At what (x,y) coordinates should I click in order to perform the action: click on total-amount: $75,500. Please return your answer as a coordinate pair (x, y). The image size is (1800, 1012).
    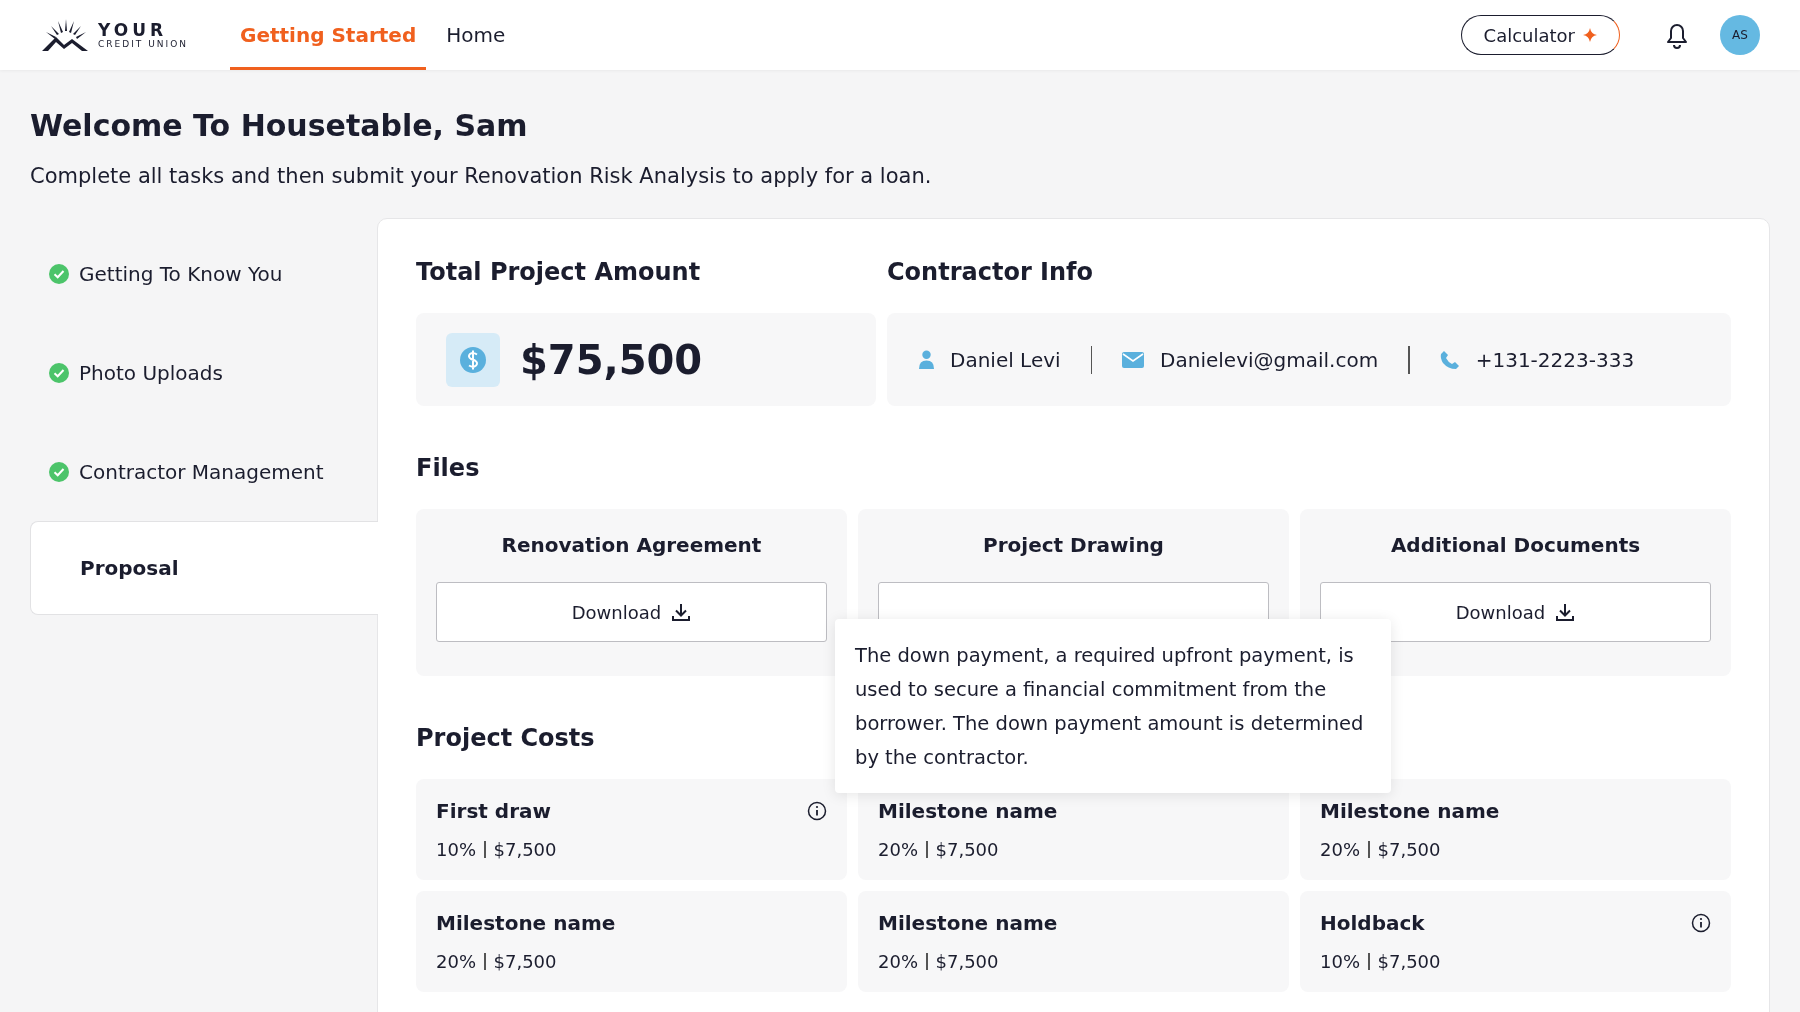
    Looking at the image, I should click on (611, 359).